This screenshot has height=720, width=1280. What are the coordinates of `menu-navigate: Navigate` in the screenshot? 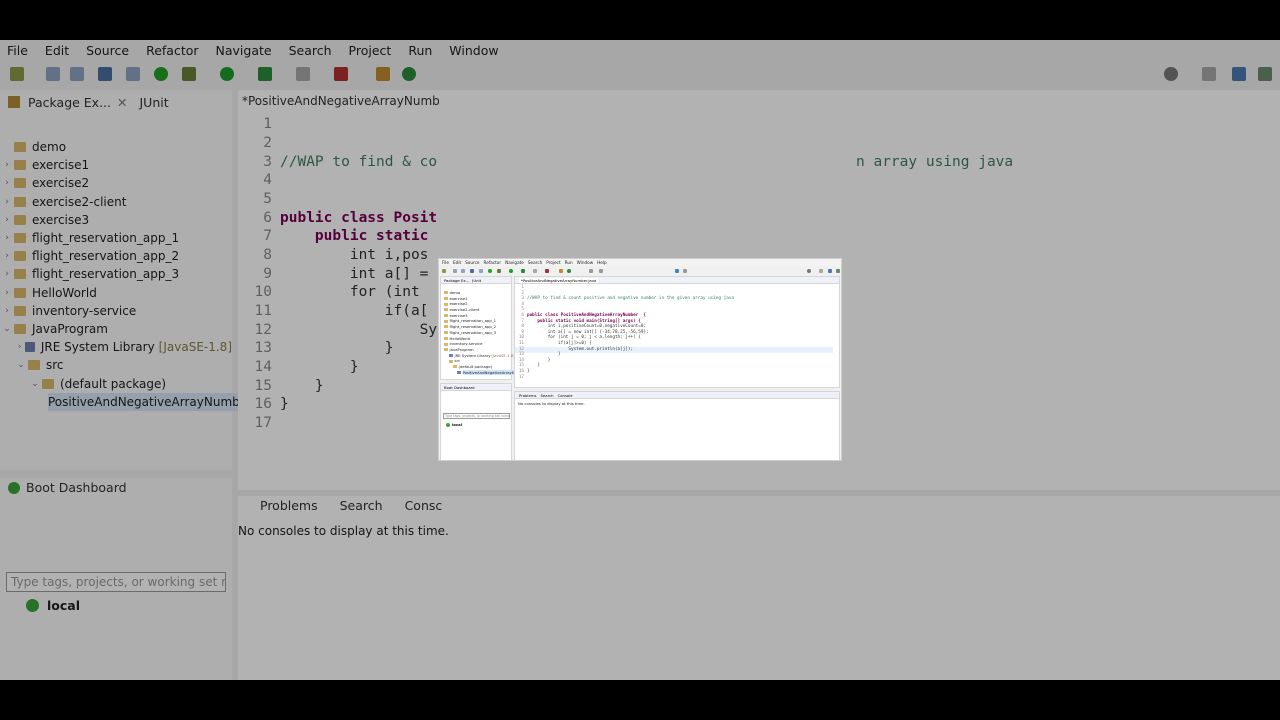 It's located at (514, 262).